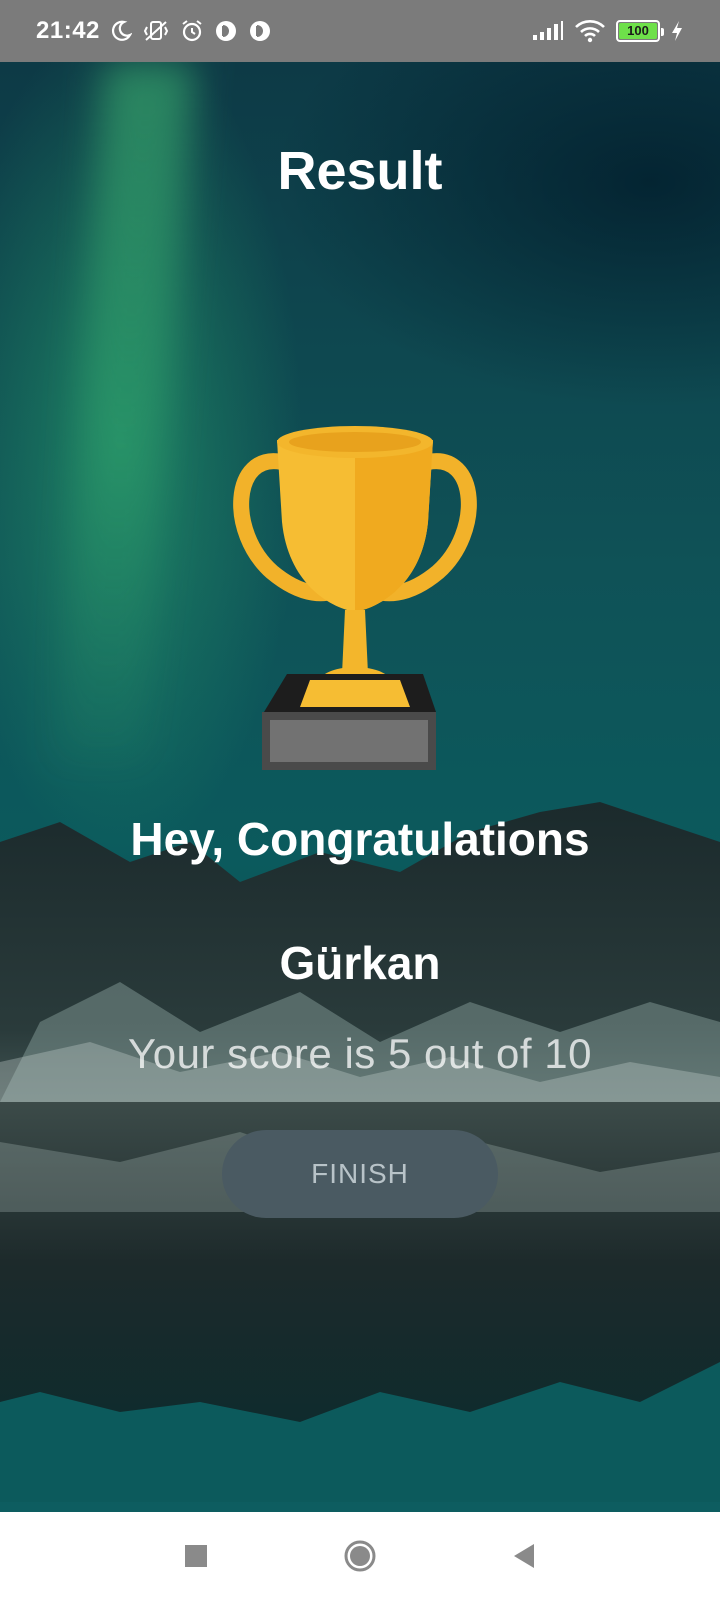 The width and height of the screenshot is (720, 1600). Describe the element at coordinates (192, 31) in the screenshot. I see `alarm-icon` at that location.